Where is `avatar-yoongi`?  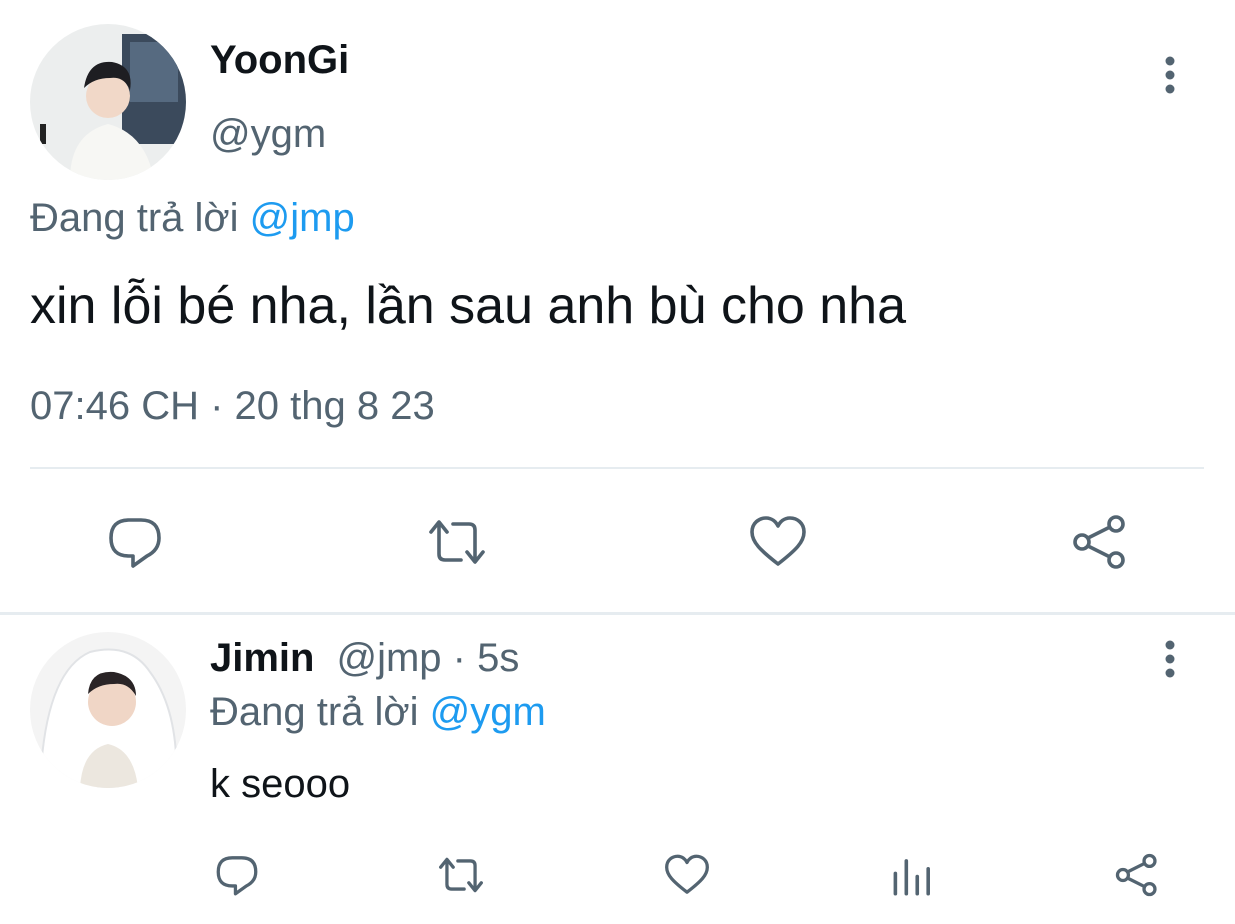 avatar-yoongi is located at coordinates (108, 102).